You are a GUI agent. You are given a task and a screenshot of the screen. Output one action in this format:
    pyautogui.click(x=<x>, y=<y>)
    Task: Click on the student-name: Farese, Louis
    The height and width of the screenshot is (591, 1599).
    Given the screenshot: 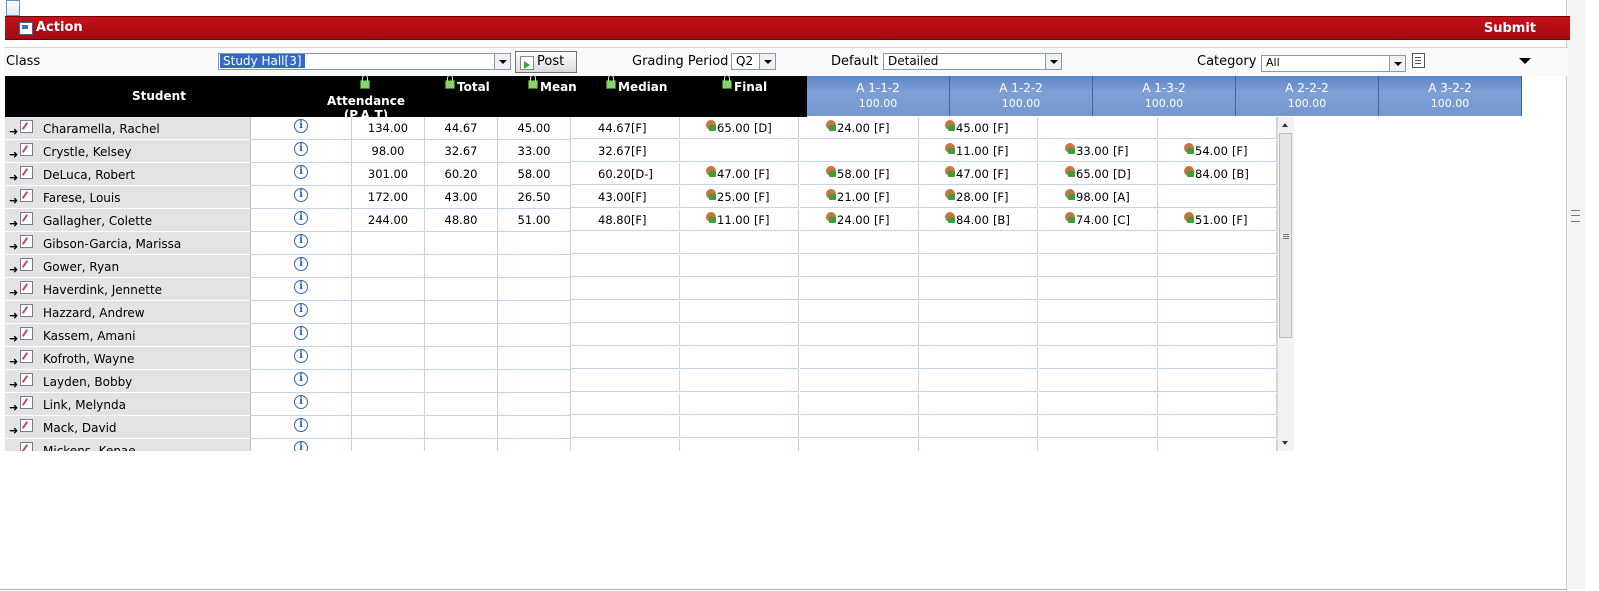 What is the action you would take?
    pyautogui.click(x=81, y=197)
    